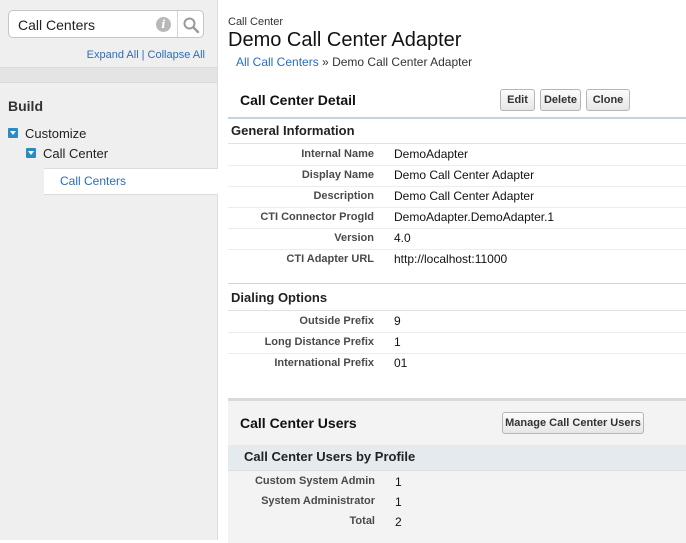 The image size is (686, 543). I want to click on general-information-heading: General Information, so click(293, 130).